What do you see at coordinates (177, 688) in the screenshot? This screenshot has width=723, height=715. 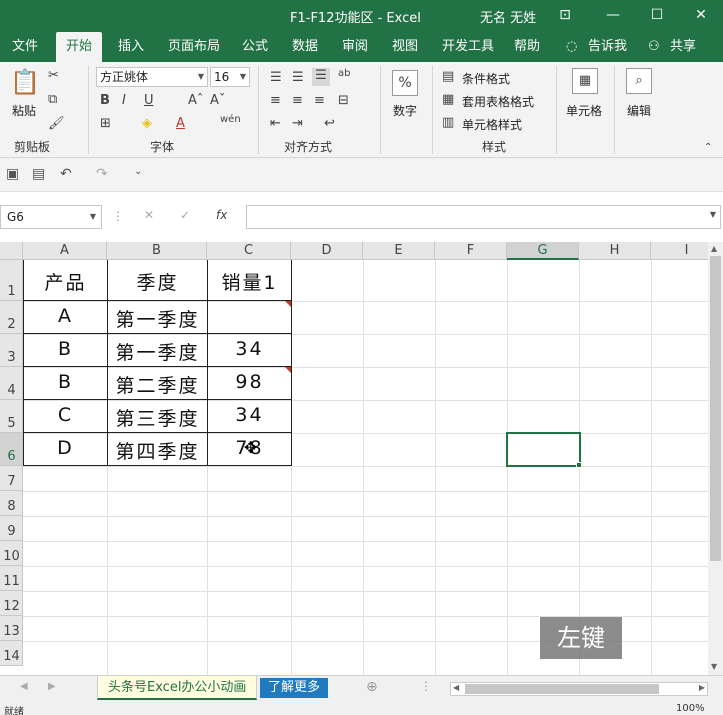 I see `sheet-tab-active: 头条号Excel办公小动画` at bounding box center [177, 688].